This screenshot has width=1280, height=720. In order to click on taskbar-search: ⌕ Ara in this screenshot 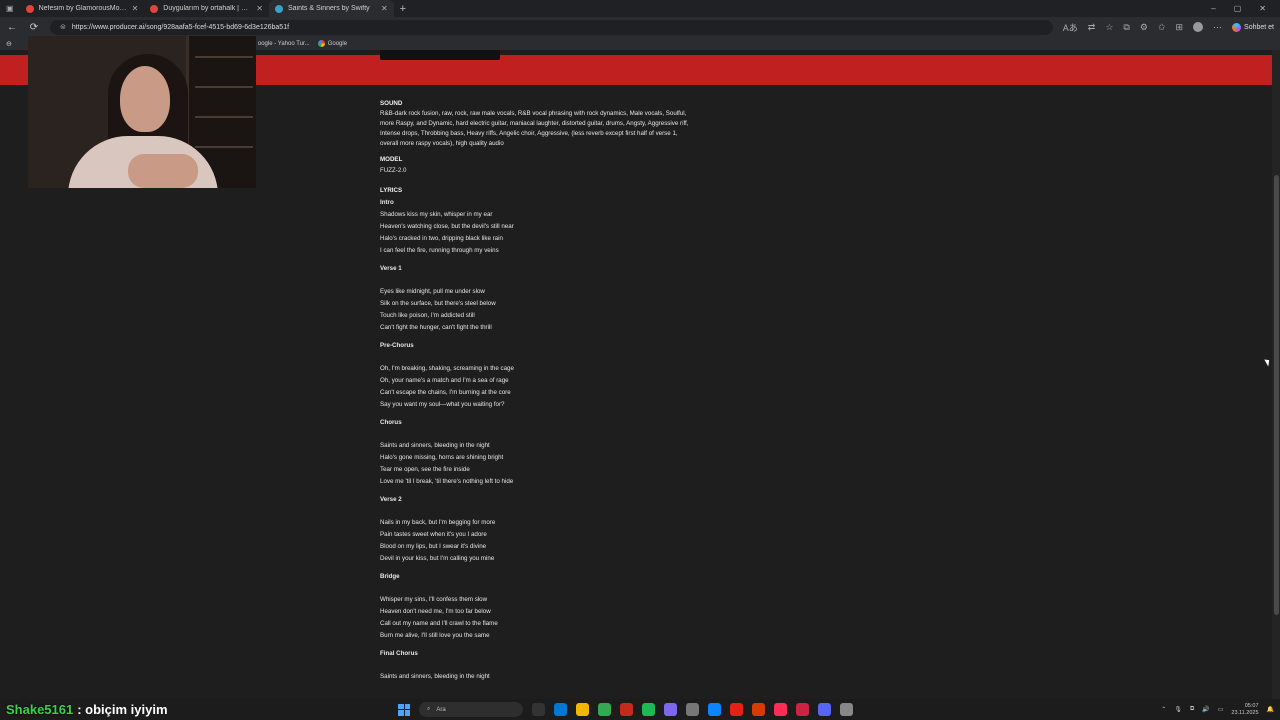, I will do `click(471, 709)`.